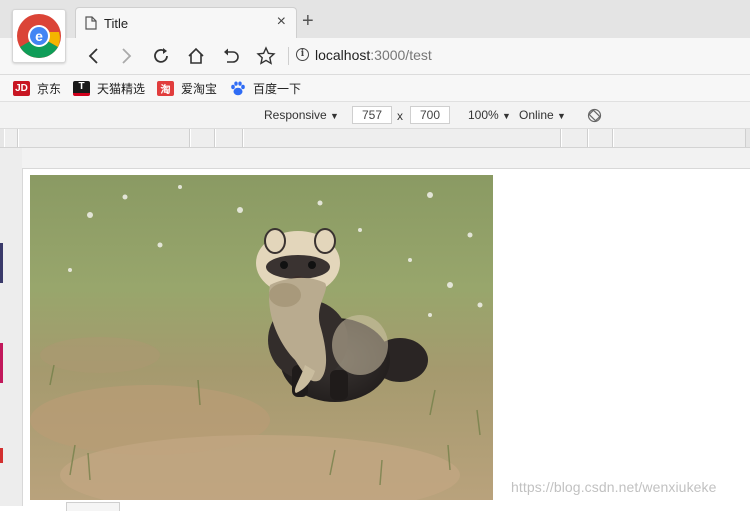 This screenshot has height=511, width=750. I want to click on browser-logo: e, so click(39, 36).